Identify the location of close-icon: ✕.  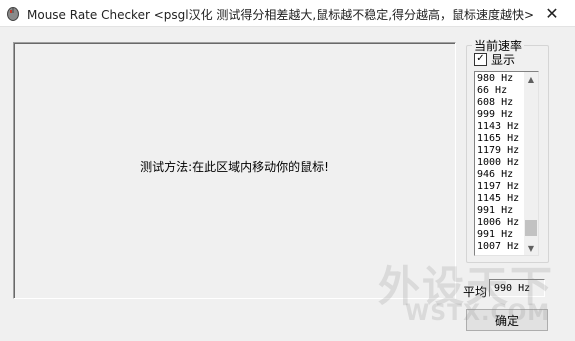
(552, 13).